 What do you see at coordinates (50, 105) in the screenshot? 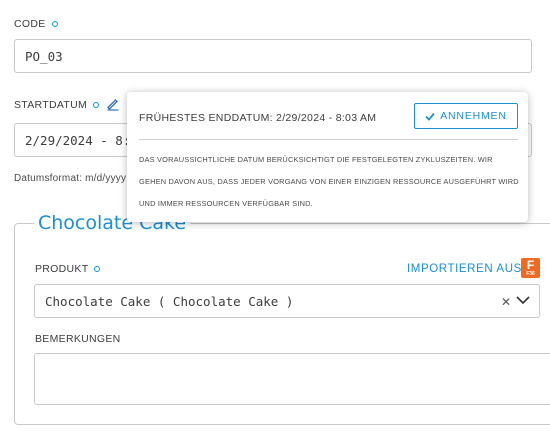
I see `start-date-label-text: STARTDATUM` at bounding box center [50, 105].